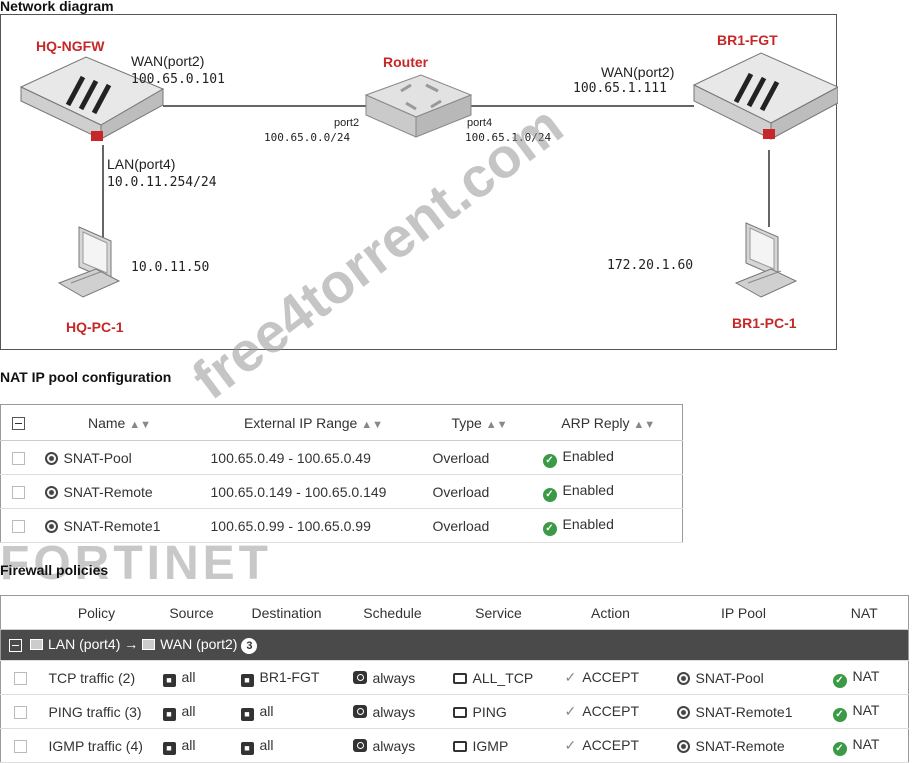 This screenshot has height=763, width=912. What do you see at coordinates (610, 612) in the screenshot?
I see `col-action: Action` at bounding box center [610, 612].